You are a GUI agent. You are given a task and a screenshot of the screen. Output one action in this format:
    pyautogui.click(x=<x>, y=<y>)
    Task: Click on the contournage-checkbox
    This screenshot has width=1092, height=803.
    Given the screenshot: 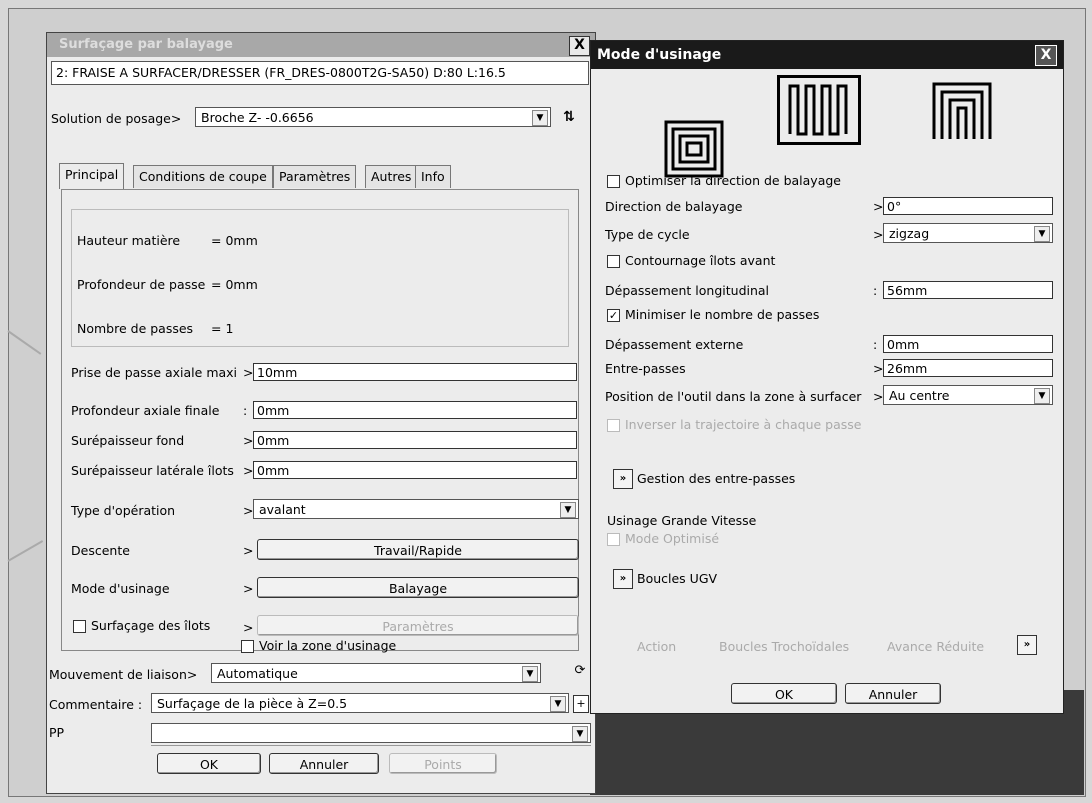 What is the action you would take?
    pyautogui.click(x=613, y=261)
    